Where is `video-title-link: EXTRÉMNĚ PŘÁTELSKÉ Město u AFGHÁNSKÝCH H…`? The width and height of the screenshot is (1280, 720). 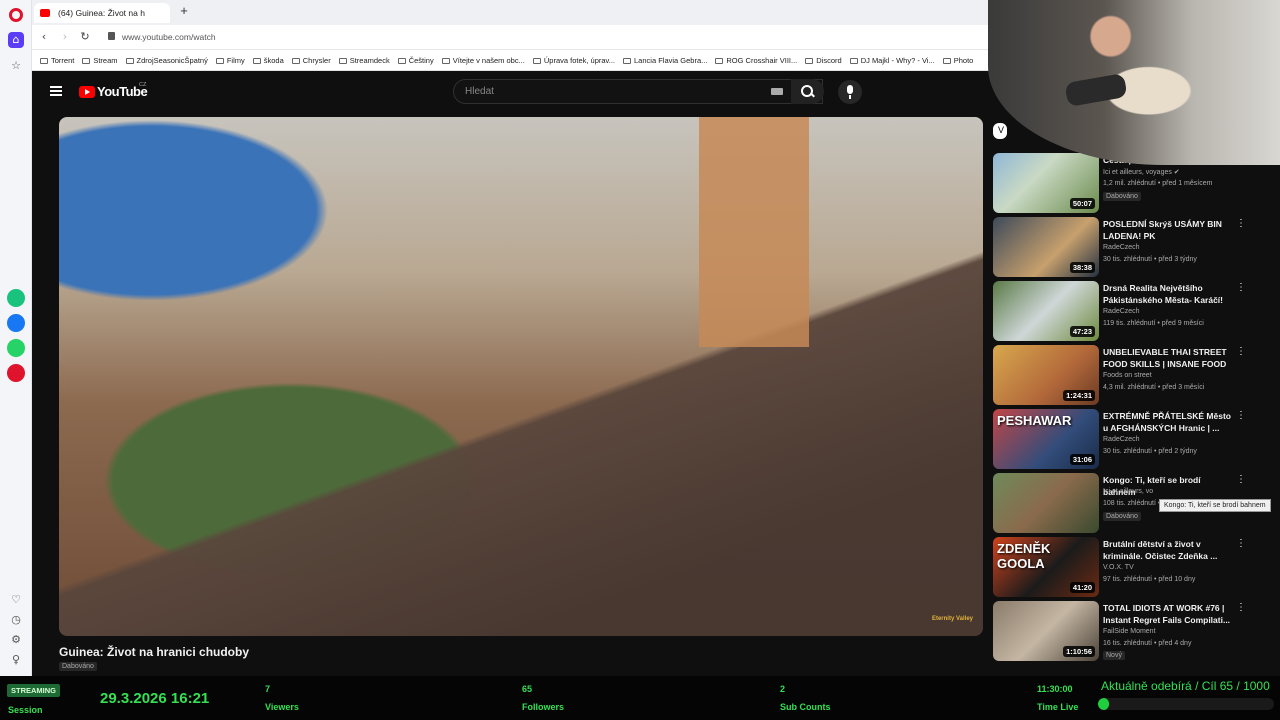
video-title-link: EXTRÉMNĚ PŘÁTELSKÉ Město u AFGHÁNSKÝCH H… is located at coordinates (1167, 422).